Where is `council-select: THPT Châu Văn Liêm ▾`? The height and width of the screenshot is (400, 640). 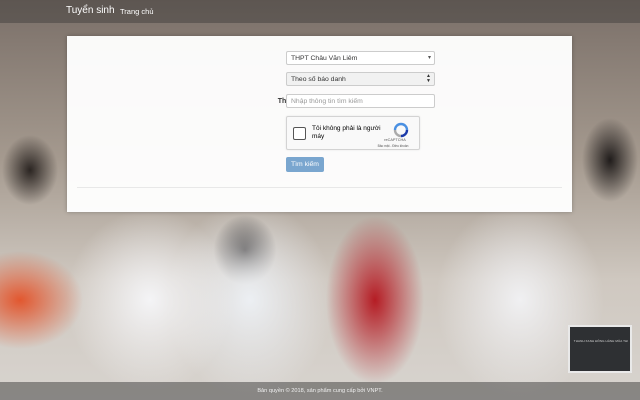 council-select: THPT Châu Văn Liêm ▾ is located at coordinates (360, 58).